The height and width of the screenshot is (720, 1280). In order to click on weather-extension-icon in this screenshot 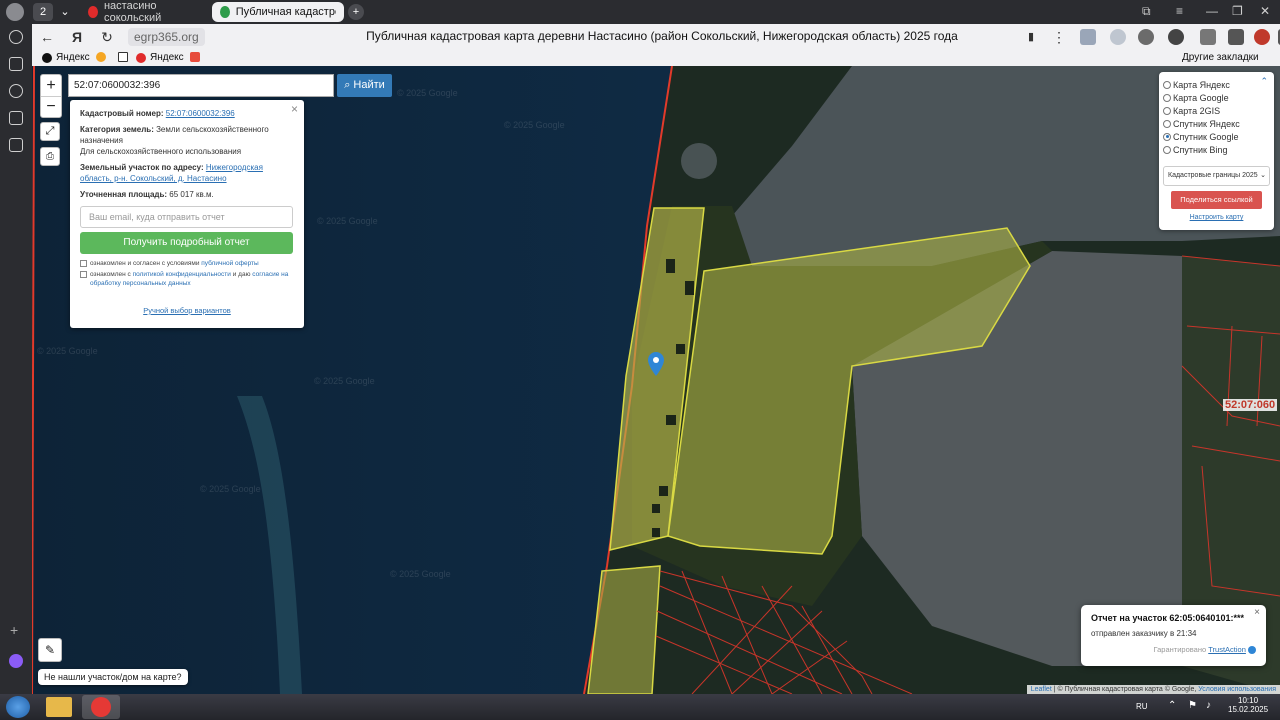, I will do `click(1118, 37)`.